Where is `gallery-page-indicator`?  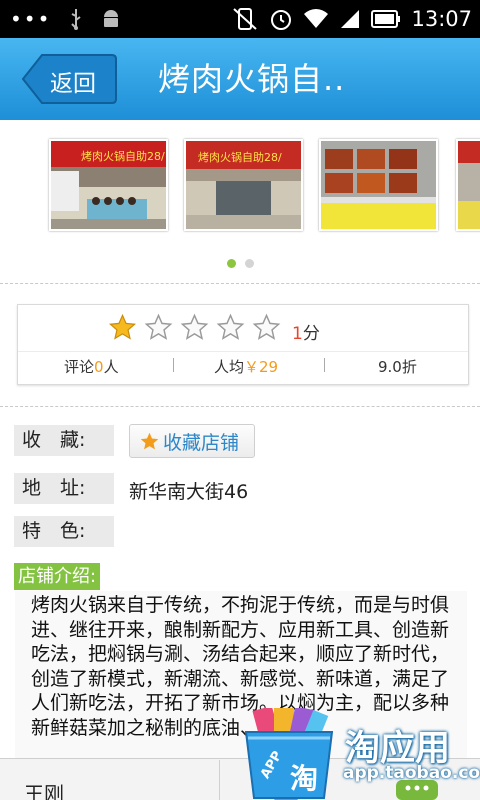
gallery-page-indicator is located at coordinates (240, 263).